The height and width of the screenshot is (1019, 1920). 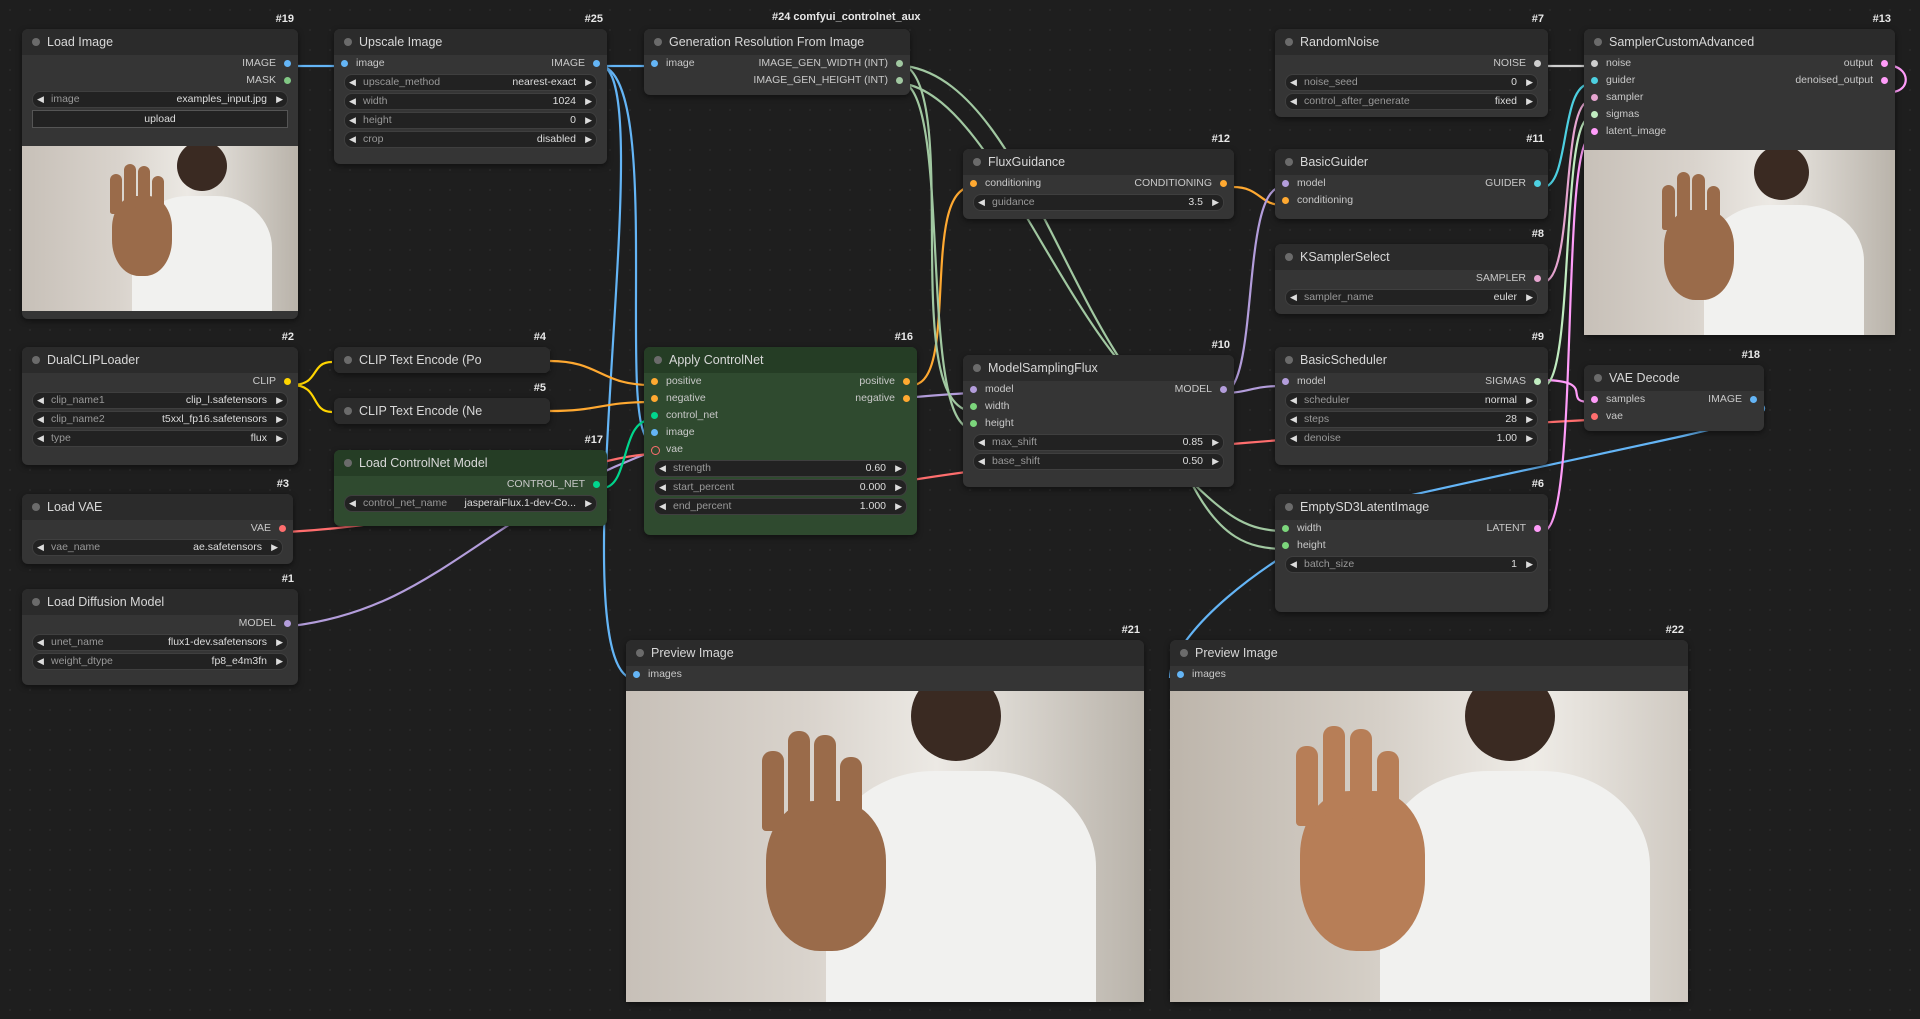 What do you see at coordinates (1411, 564) in the screenshot?
I see `widget-batch-size: ◀ batch_size 1 ▶` at bounding box center [1411, 564].